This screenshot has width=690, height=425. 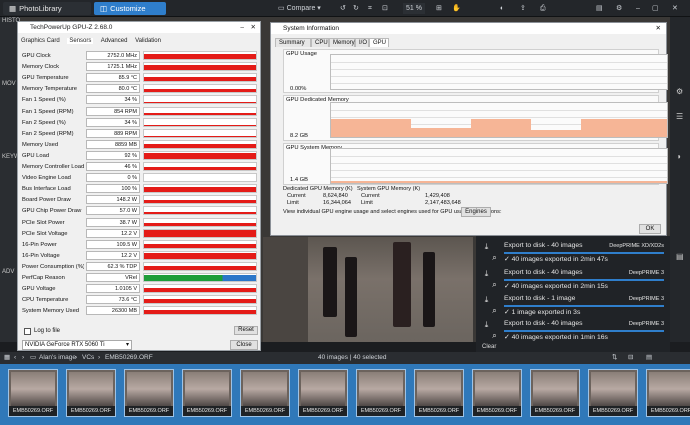 What do you see at coordinates (47, 8) in the screenshot?
I see `tab-photolibrary: ▦ PhotoLibrary` at bounding box center [47, 8].